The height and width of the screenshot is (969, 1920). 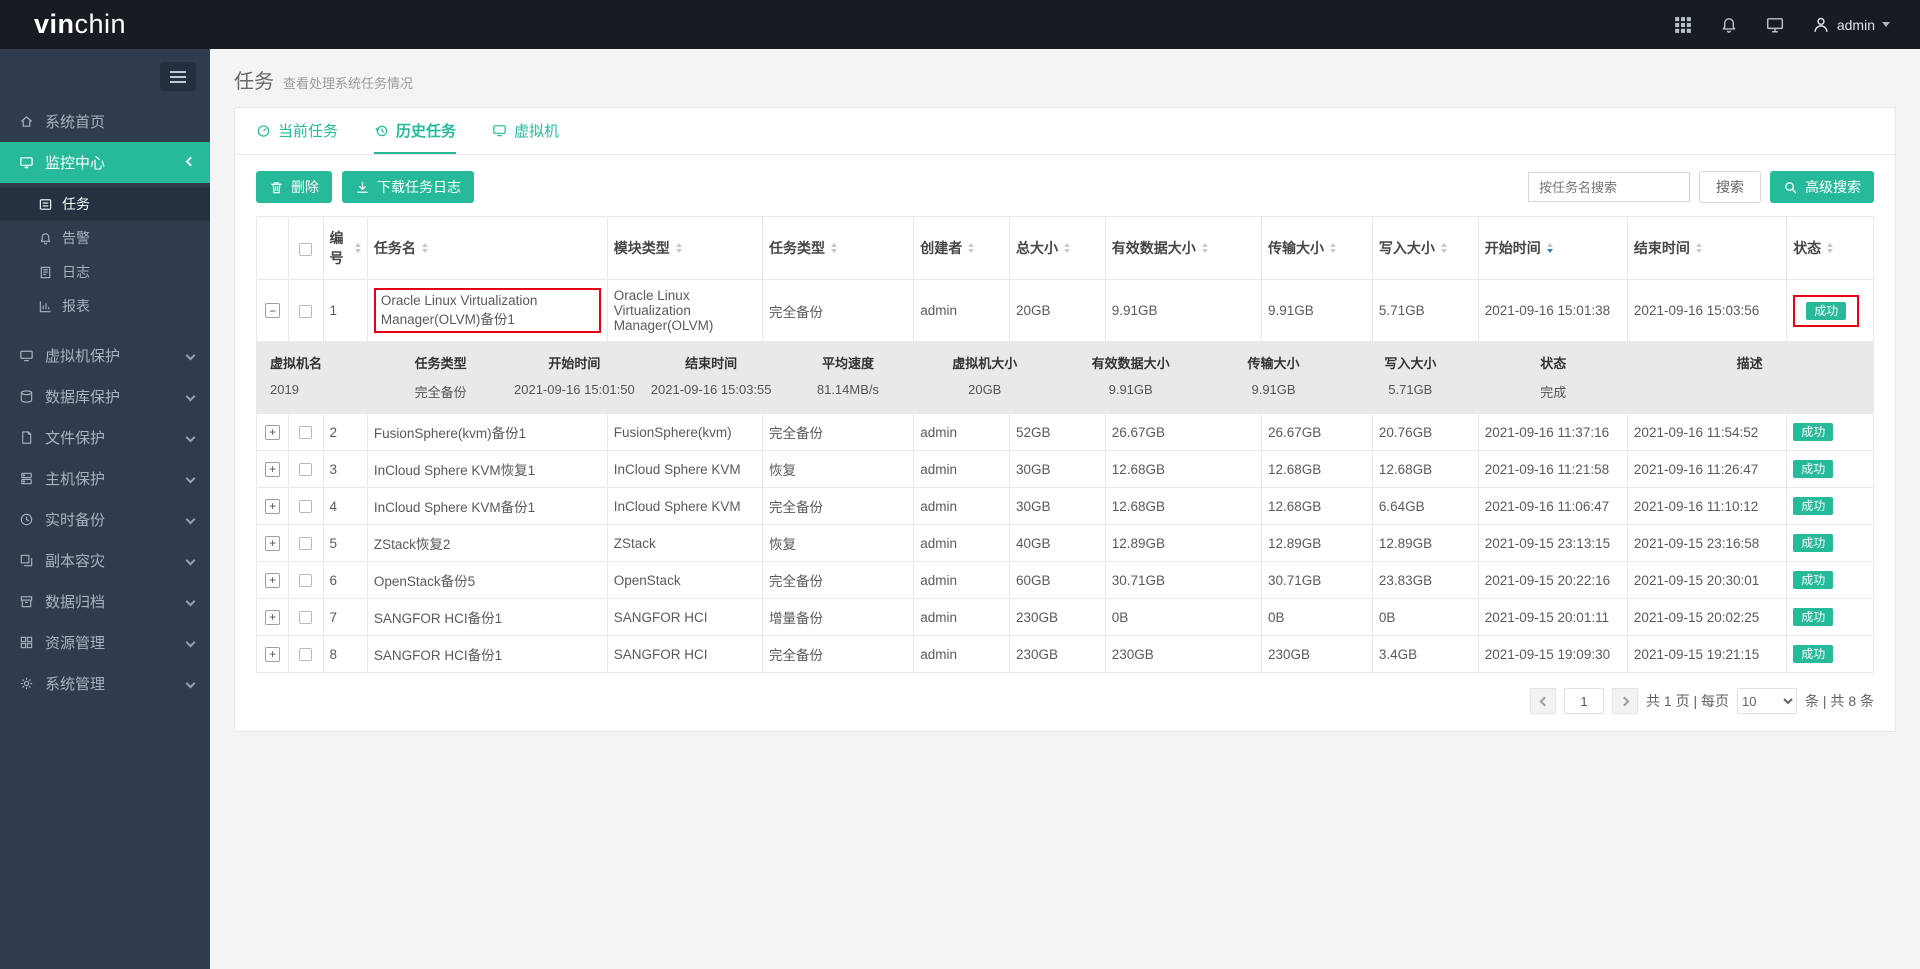 I want to click on search-input, so click(x=1609, y=187).